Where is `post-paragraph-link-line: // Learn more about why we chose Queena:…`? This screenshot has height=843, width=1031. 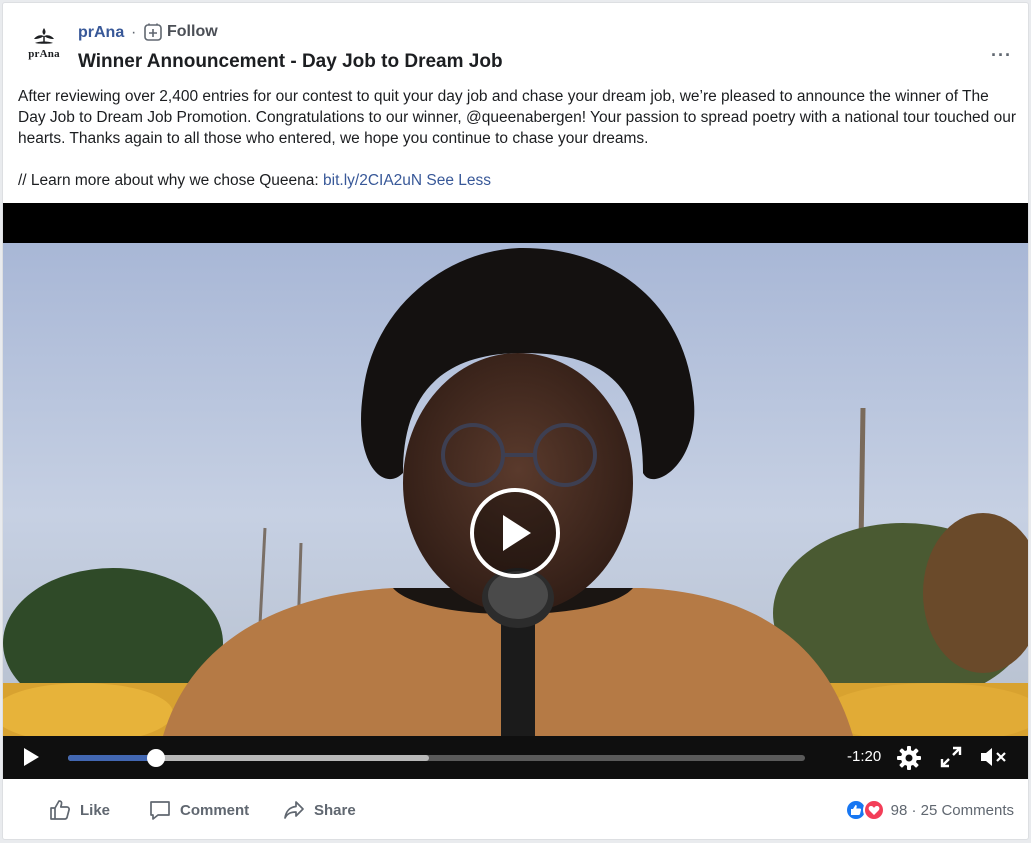 post-paragraph-link-line: // Learn more about why we chose Queena:… is located at coordinates (518, 180).